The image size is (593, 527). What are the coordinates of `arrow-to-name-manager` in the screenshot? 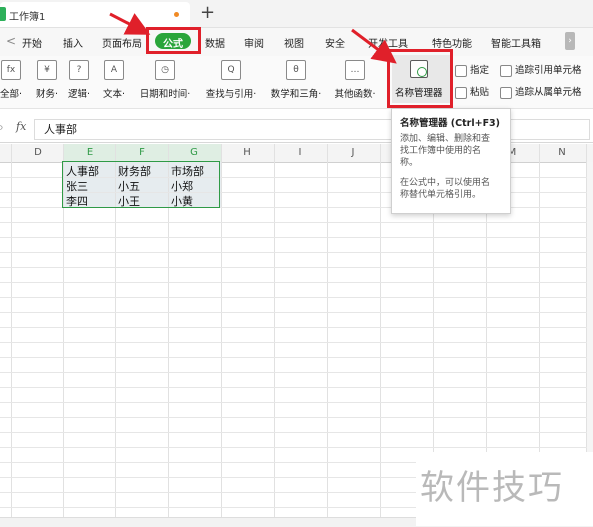 It's located at (374, 46).